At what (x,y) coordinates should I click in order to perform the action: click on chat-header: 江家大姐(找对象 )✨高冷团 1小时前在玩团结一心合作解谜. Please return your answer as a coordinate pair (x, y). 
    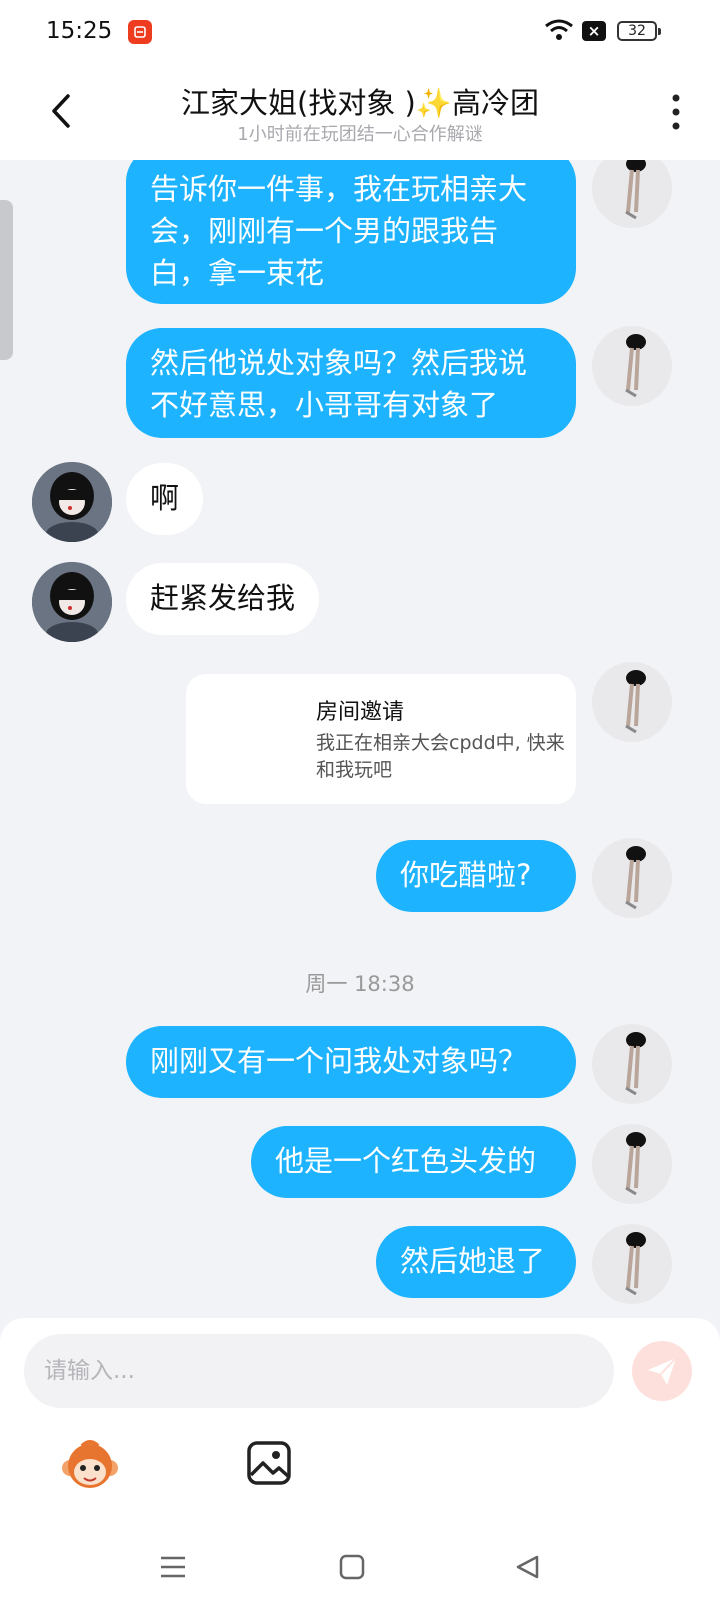
    Looking at the image, I should click on (360, 111).